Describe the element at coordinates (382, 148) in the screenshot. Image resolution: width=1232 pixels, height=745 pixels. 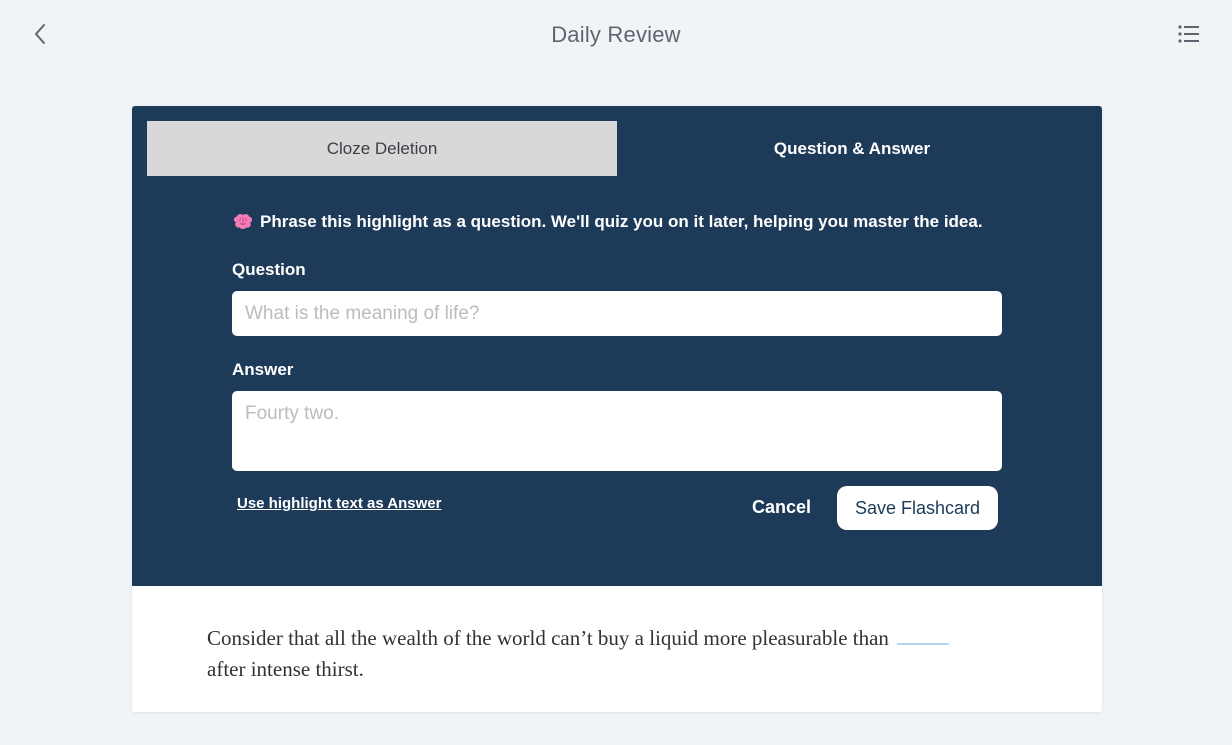
I see `tab-cloze-deletion: Cloze Deletion` at that location.